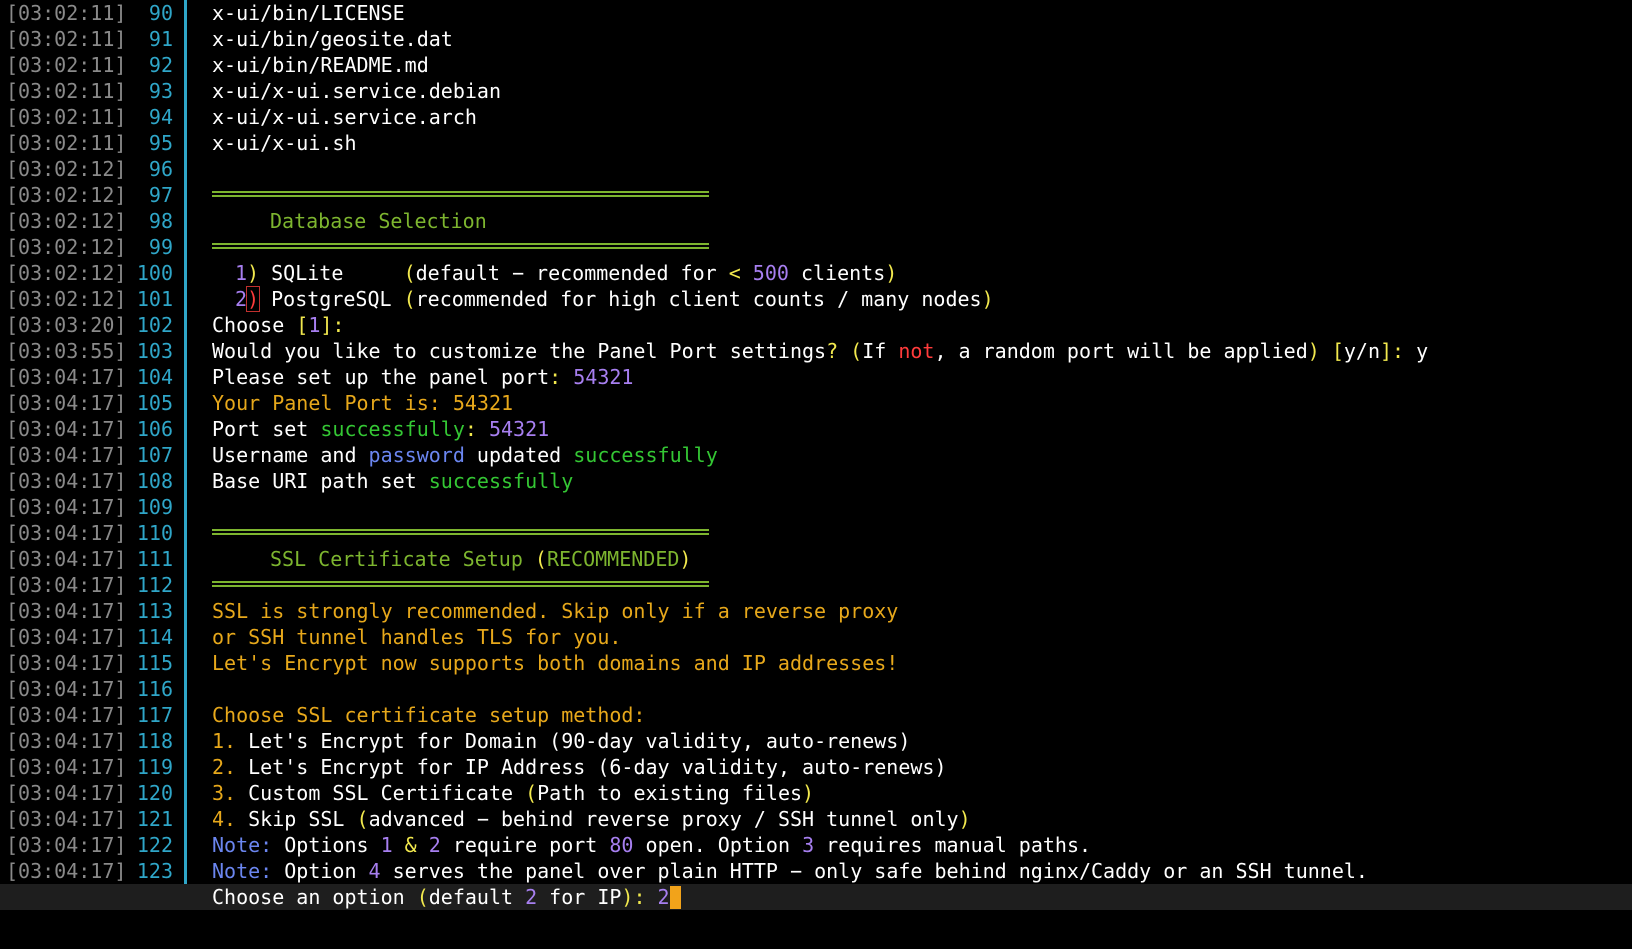 The width and height of the screenshot is (1632, 949). What do you see at coordinates (816, 169) in the screenshot?
I see `gutter-row: [03:02:12] 96` at bounding box center [816, 169].